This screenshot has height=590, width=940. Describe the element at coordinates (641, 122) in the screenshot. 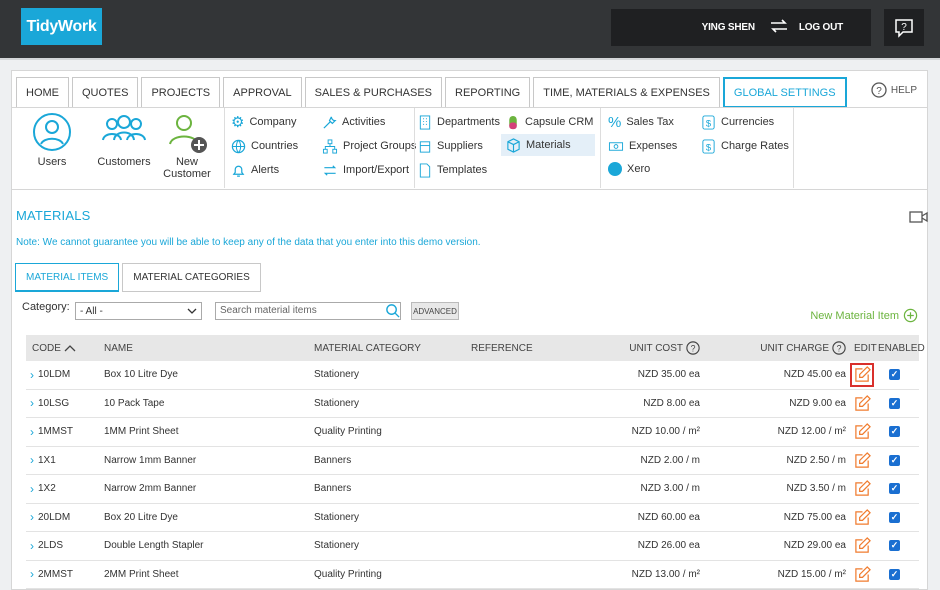

I see `sales-tax-item: % Sales Tax` at that location.